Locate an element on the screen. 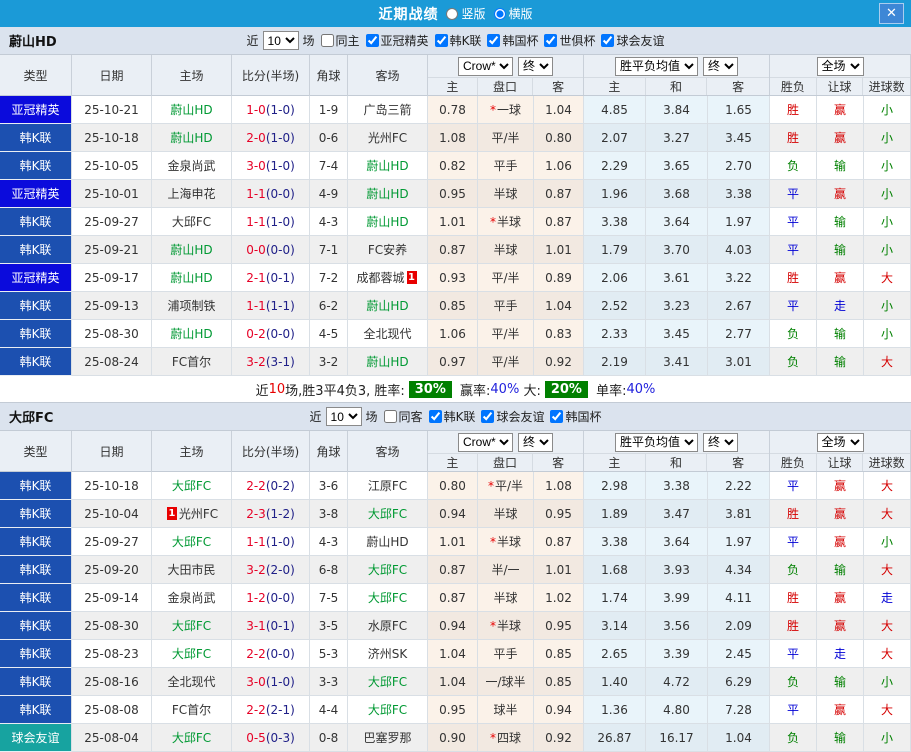 The width and height of the screenshot is (911, 752). corners-cell: 4-3 is located at coordinates (329, 542).